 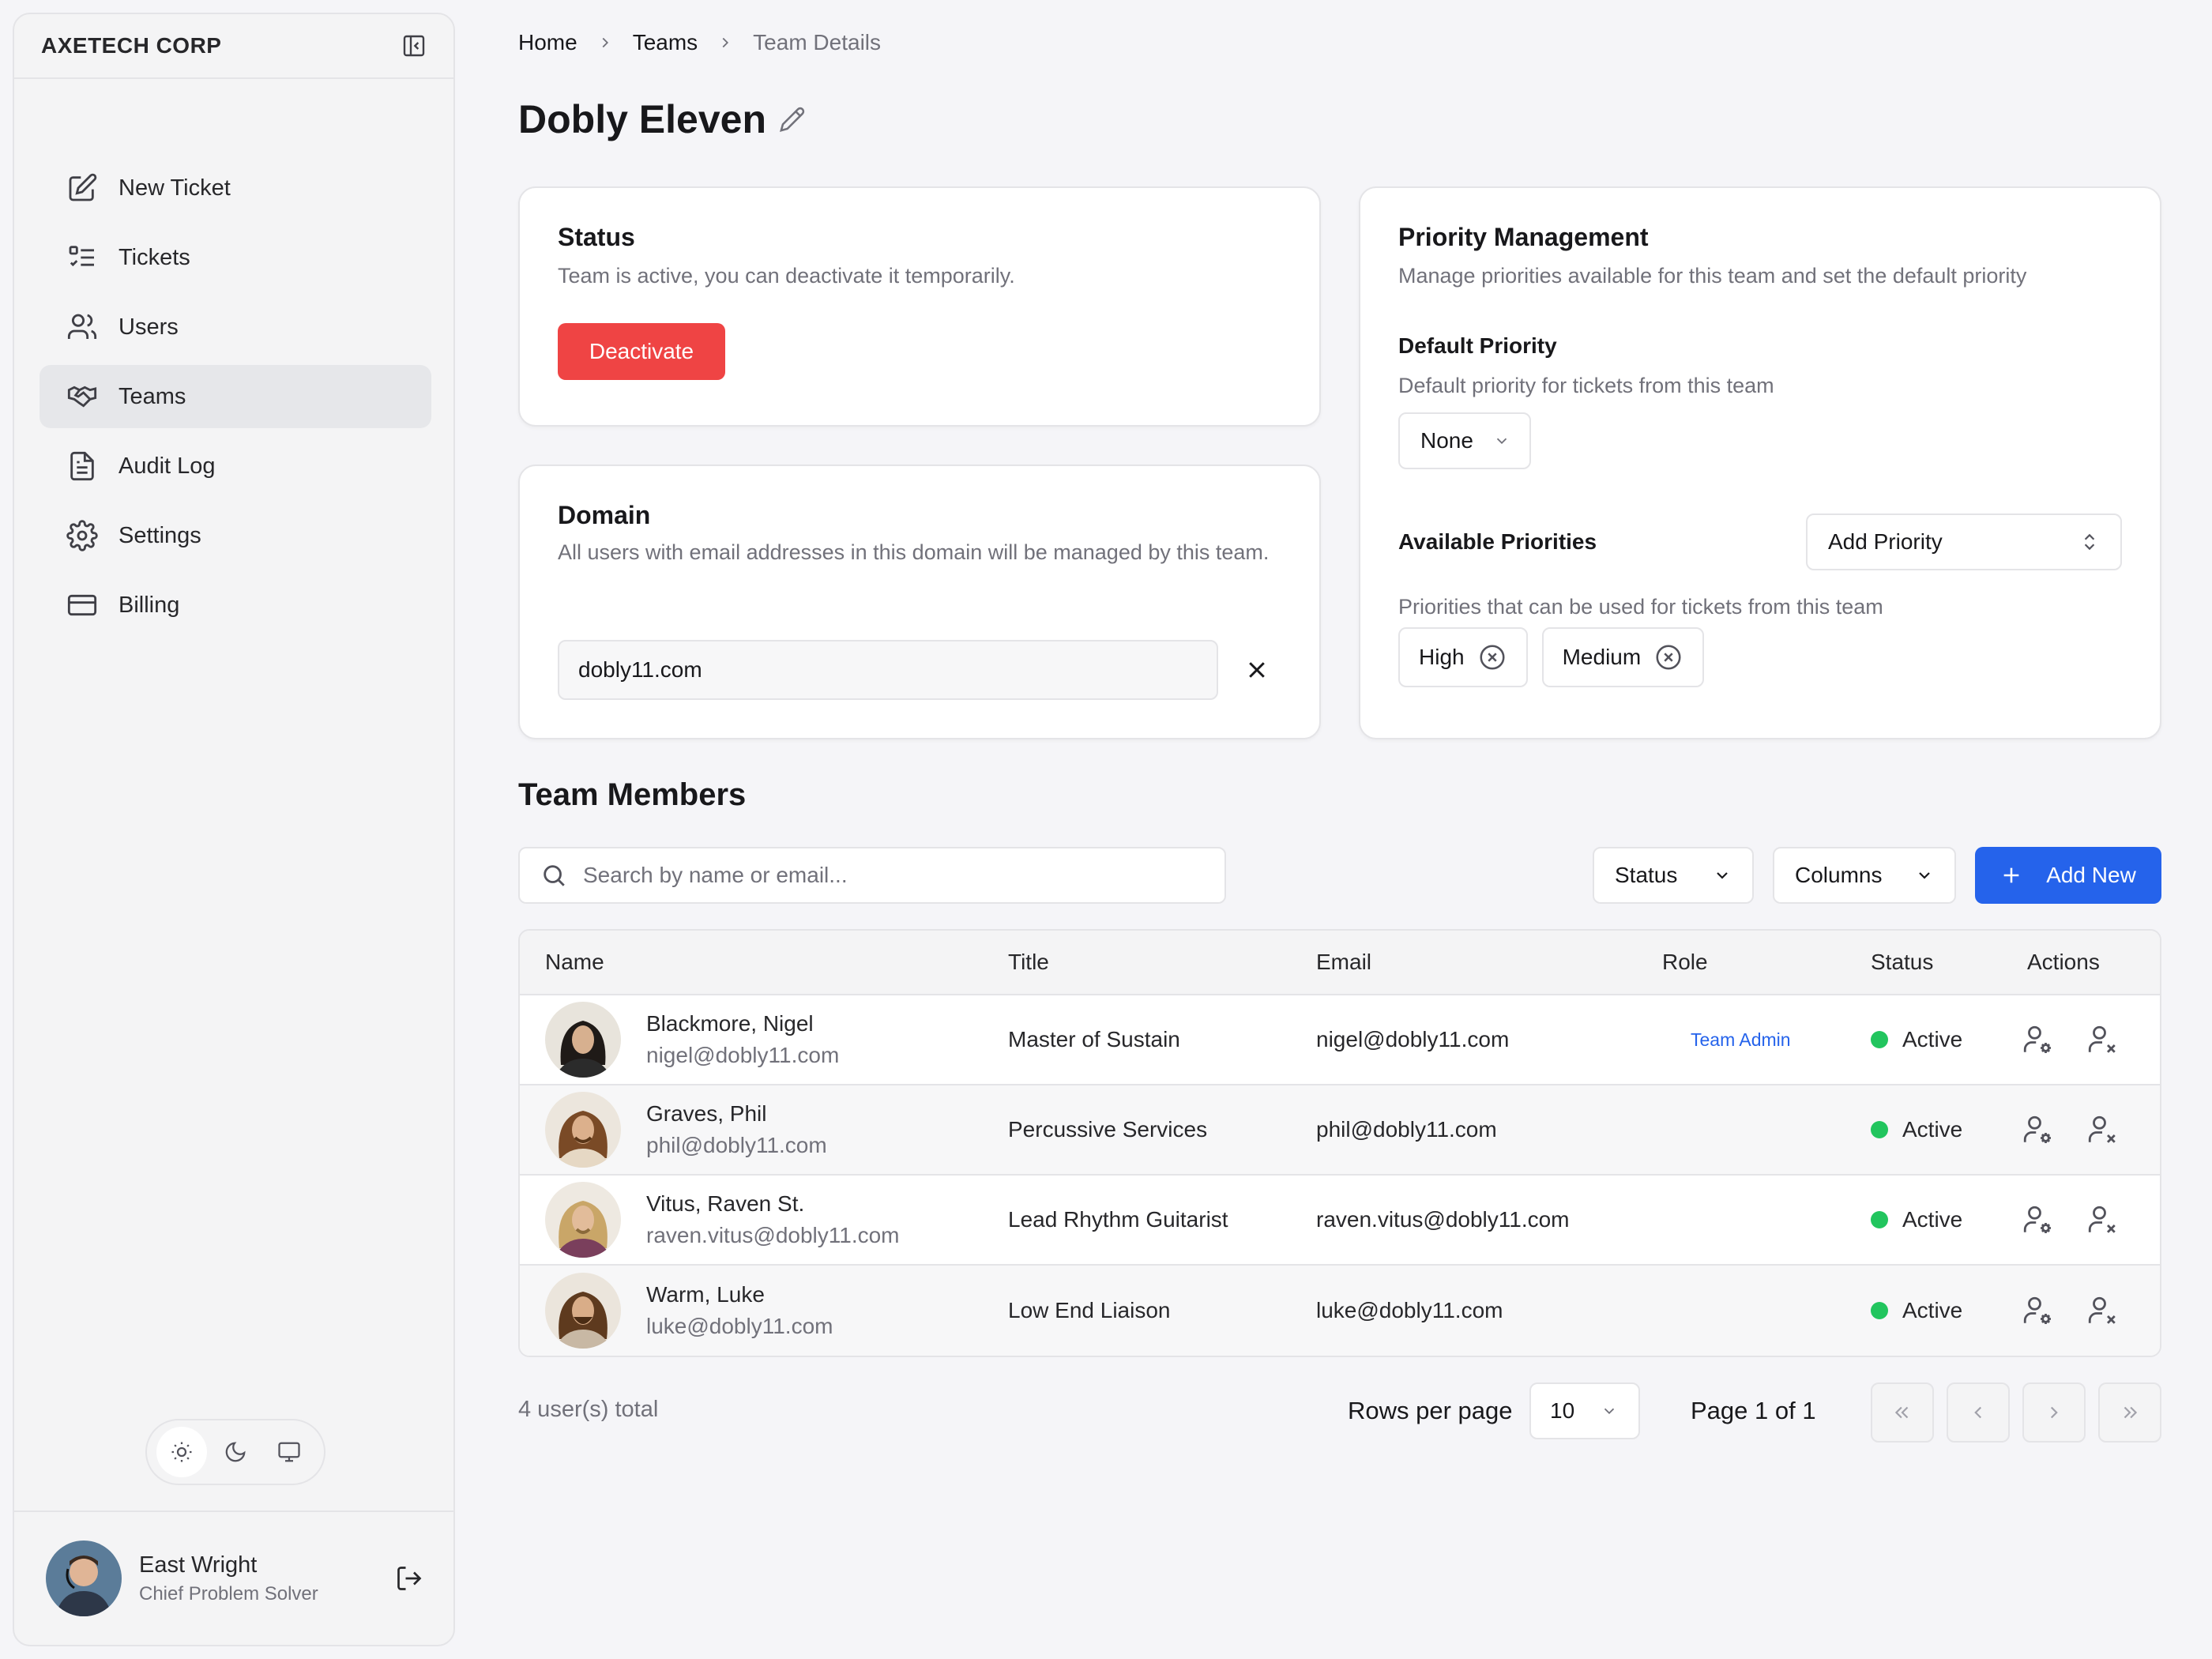 I want to click on member-name-cell: Blackmore, Nigel nigel@dobly11.com, so click(x=692, y=1040).